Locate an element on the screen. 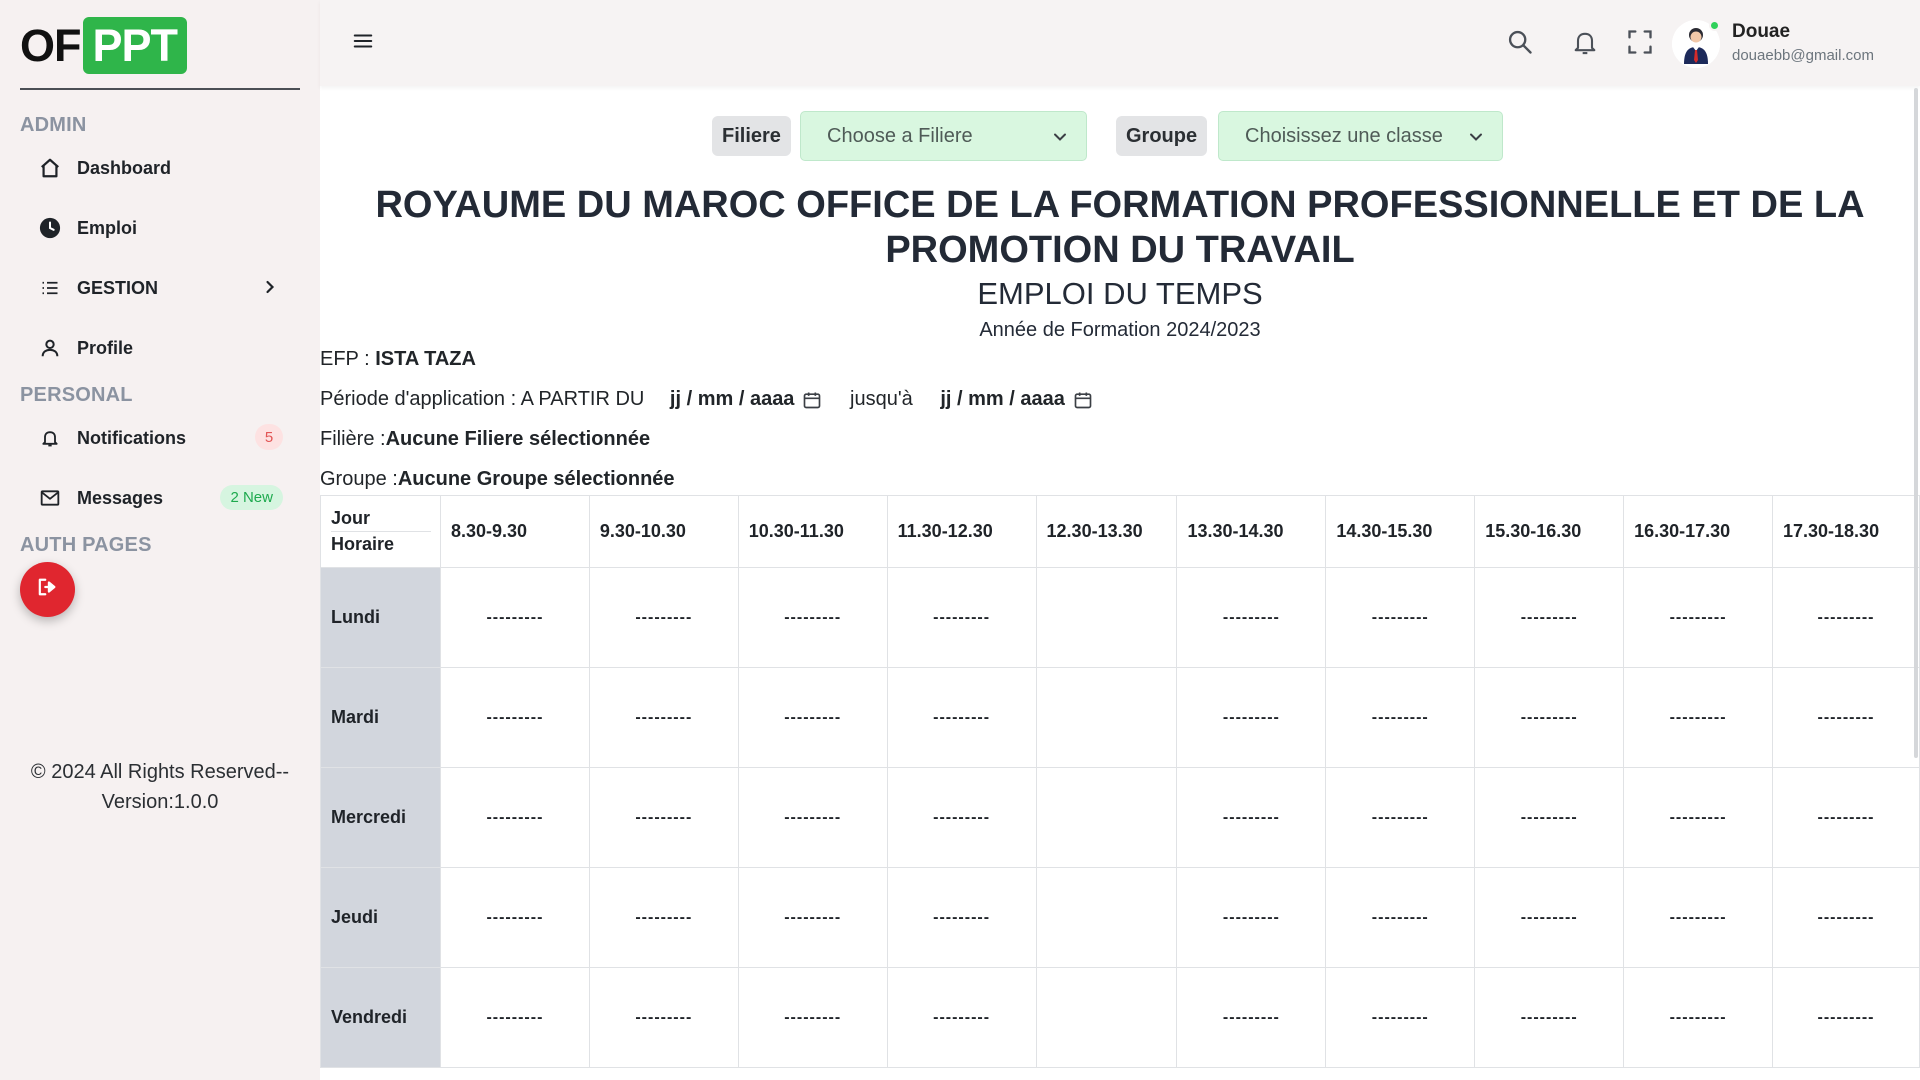 The width and height of the screenshot is (1920, 1080). corner-jour-label: Jour is located at coordinates (381, 519).